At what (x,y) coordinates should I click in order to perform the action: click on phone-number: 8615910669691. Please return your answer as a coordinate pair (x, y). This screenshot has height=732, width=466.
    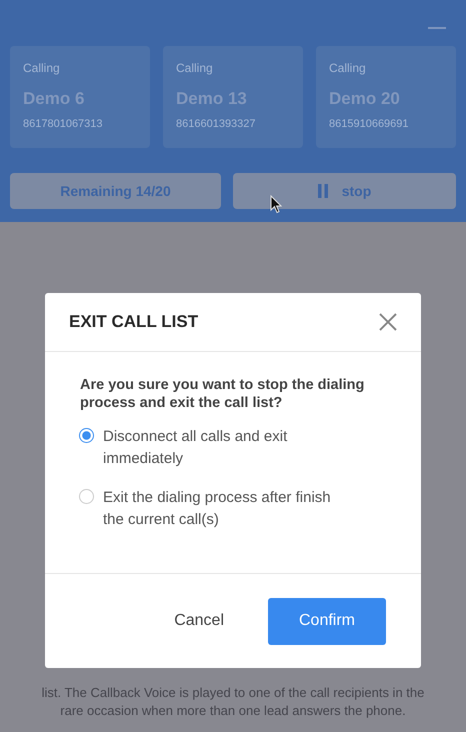
    Looking at the image, I should click on (369, 124).